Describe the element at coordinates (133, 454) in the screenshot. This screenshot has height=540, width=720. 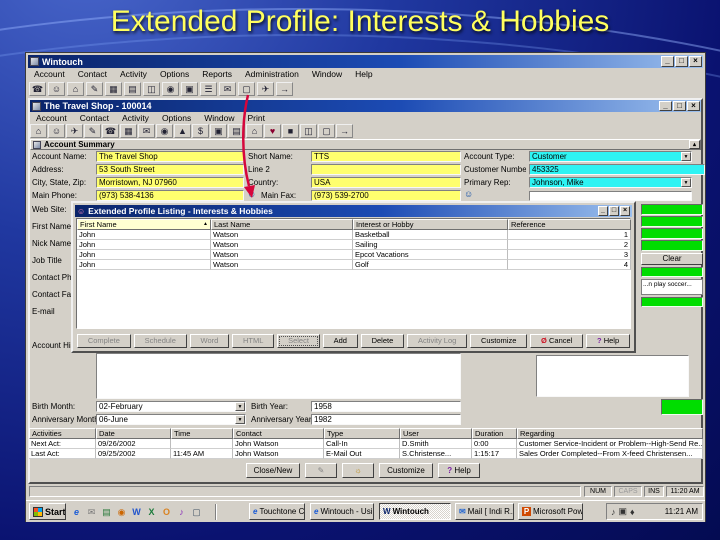
I see `cell: 09/25/2002` at that location.